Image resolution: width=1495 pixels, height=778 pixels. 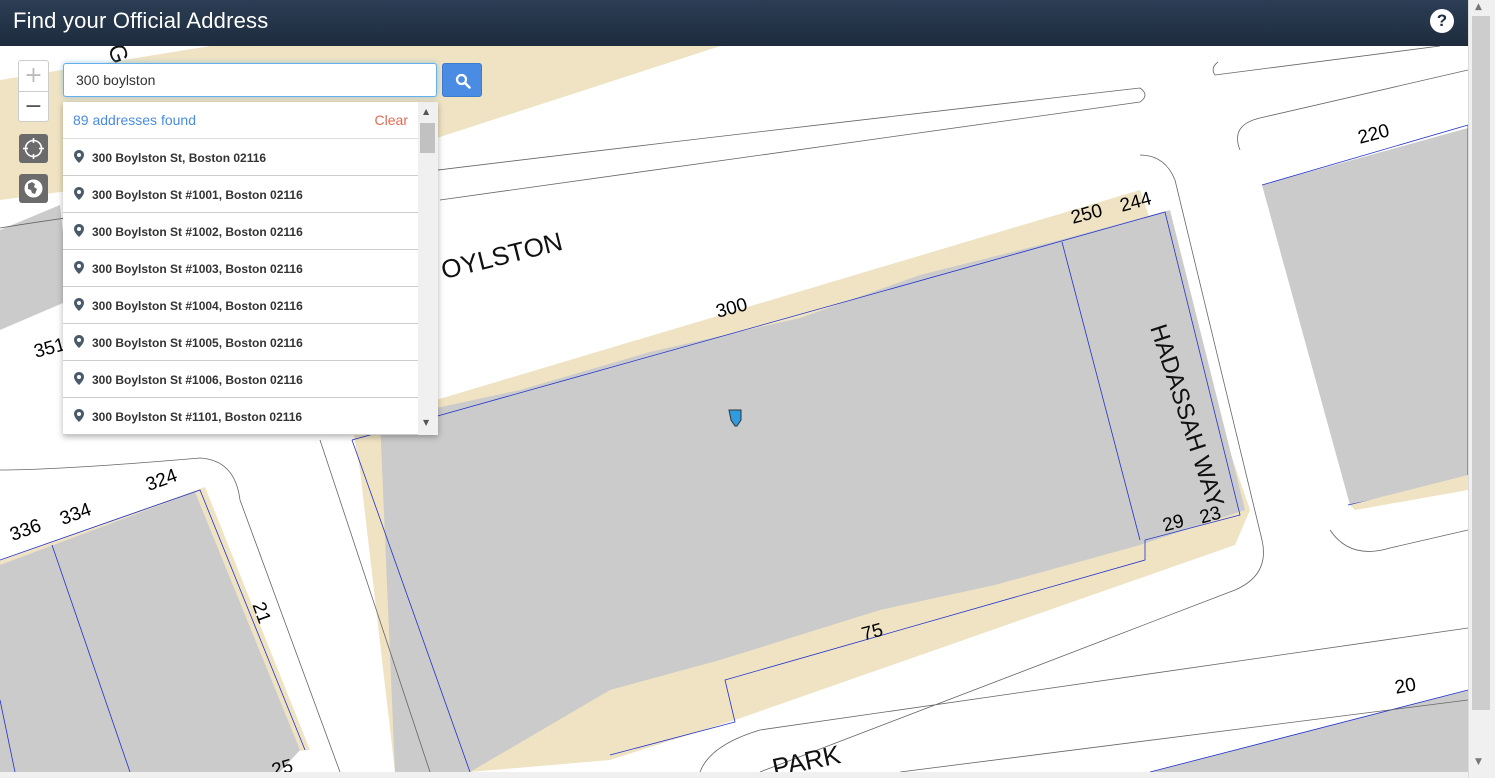 What do you see at coordinates (427, 138) in the screenshot?
I see `results-scroll-thumb` at bounding box center [427, 138].